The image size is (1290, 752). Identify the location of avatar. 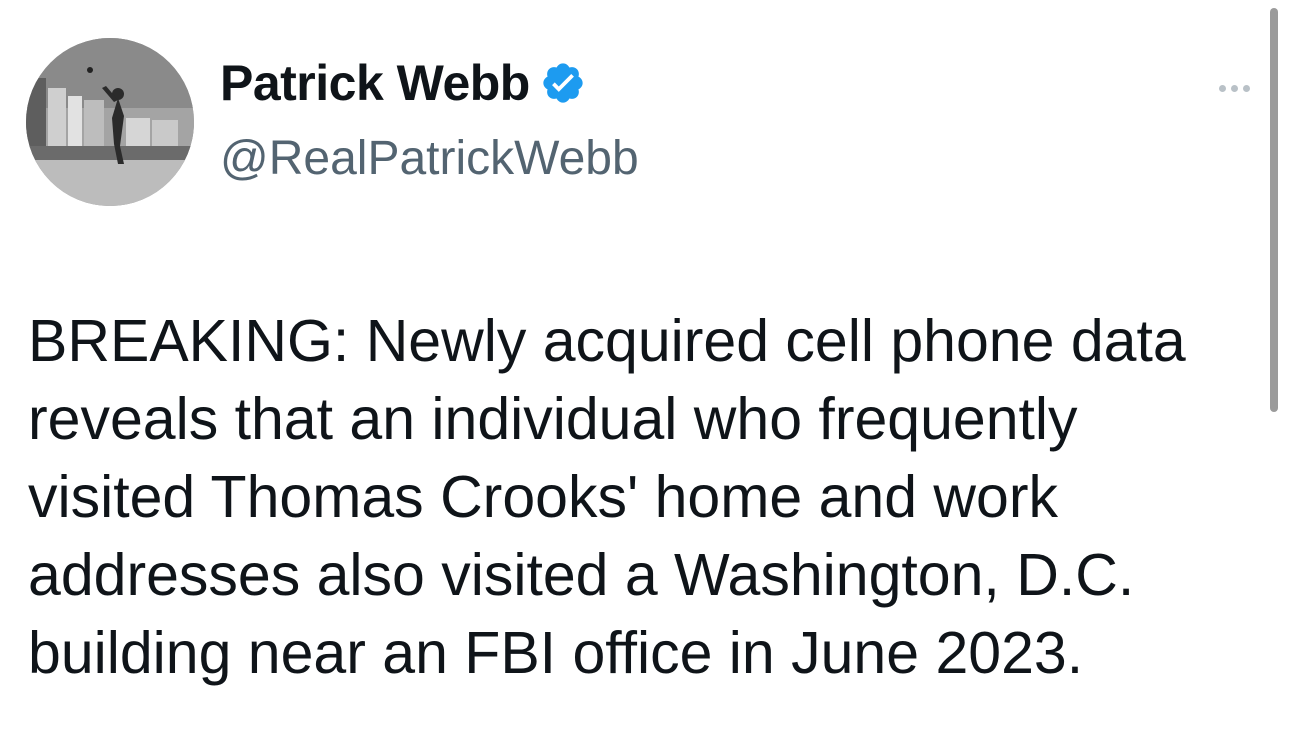
(110, 122).